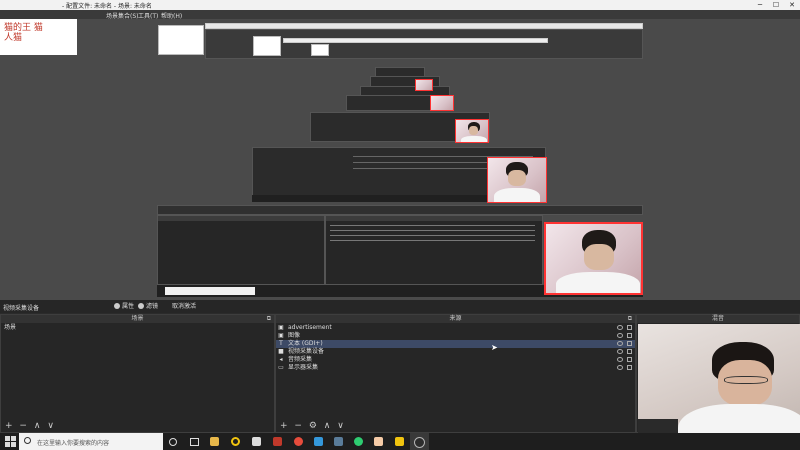  What do you see at coordinates (124, 306) in the screenshot?
I see `properties-button: 属性` at bounding box center [124, 306].